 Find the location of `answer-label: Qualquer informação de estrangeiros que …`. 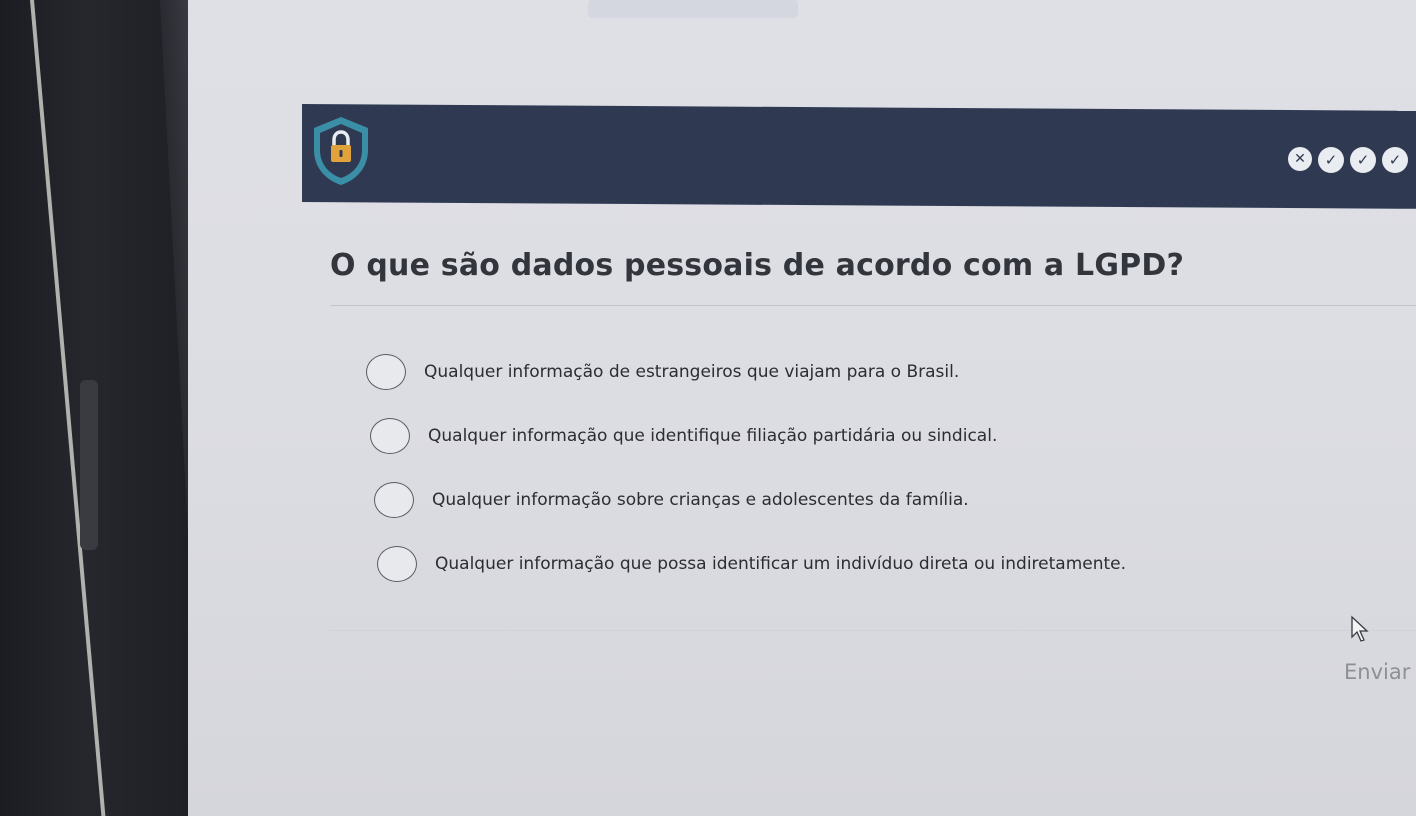

answer-label: Qualquer informação de estrangeiros que … is located at coordinates (692, 372).